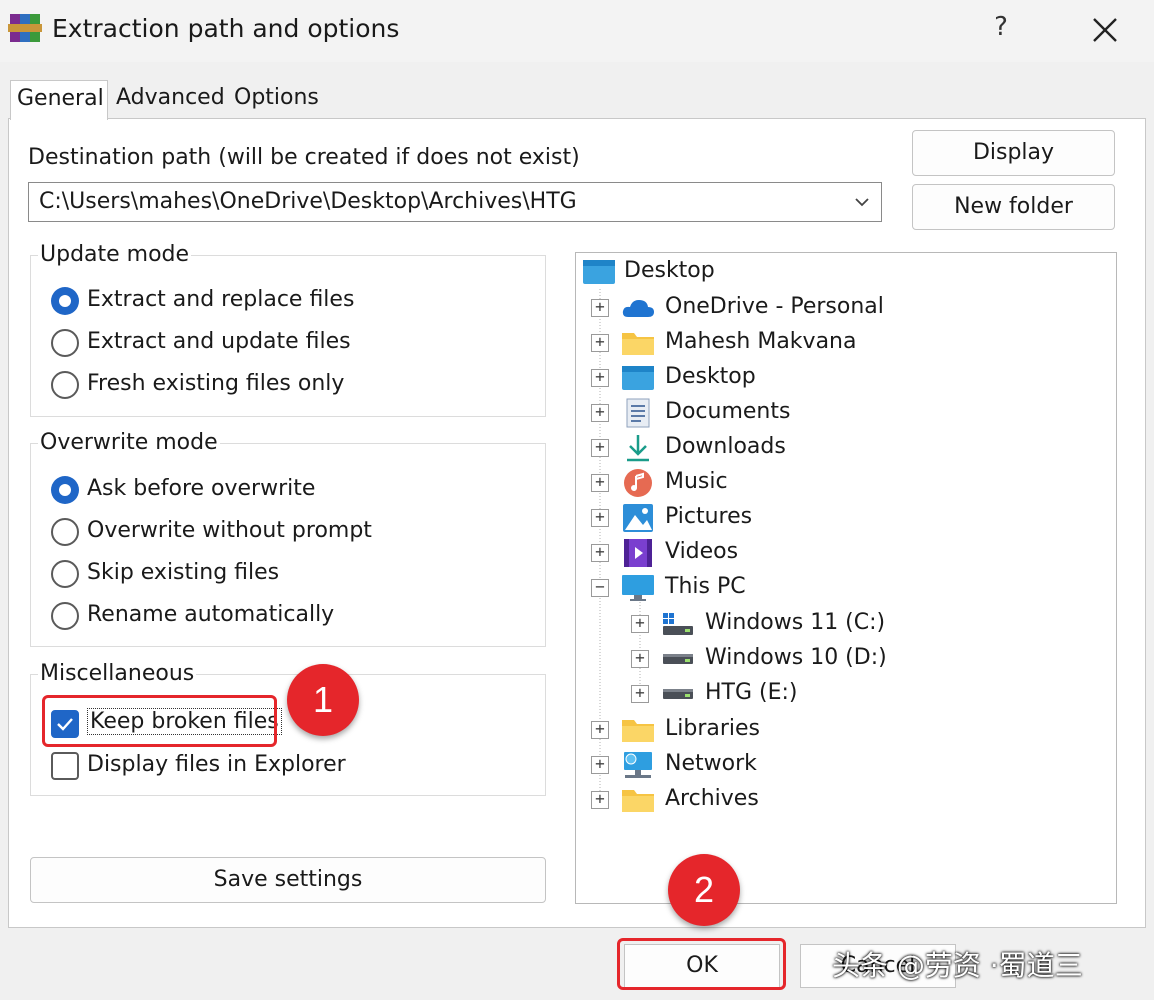 The image size is (1154, 1000). I want to click on tree-item-drive-c: + Windows 11 (C:), so click(841, 624).